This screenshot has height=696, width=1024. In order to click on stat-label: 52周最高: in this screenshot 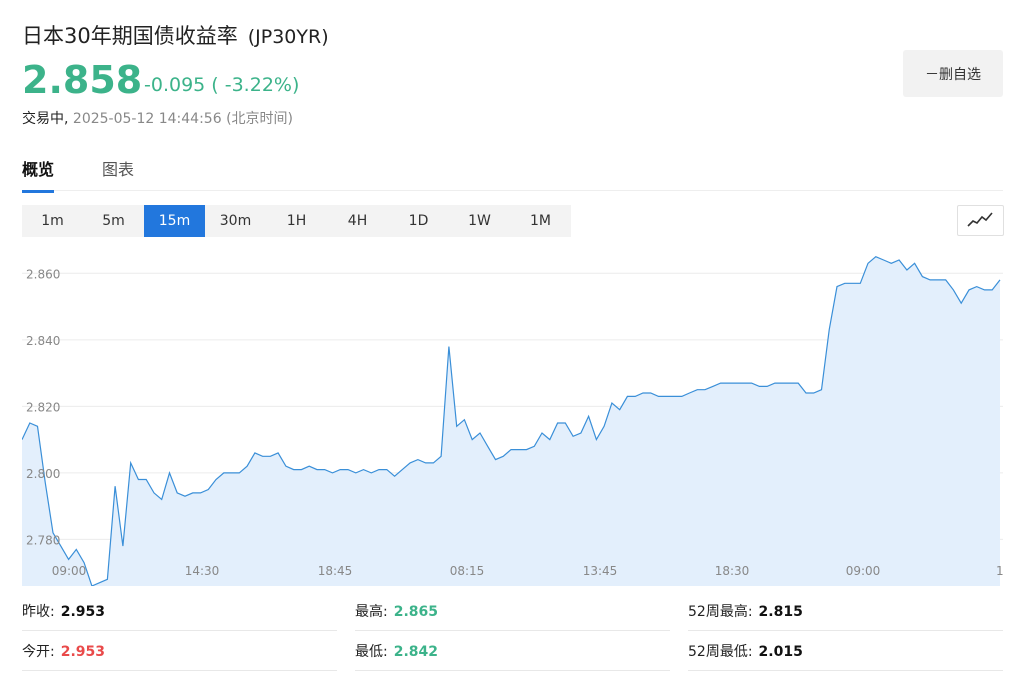, I will do `click(720, 612)`.